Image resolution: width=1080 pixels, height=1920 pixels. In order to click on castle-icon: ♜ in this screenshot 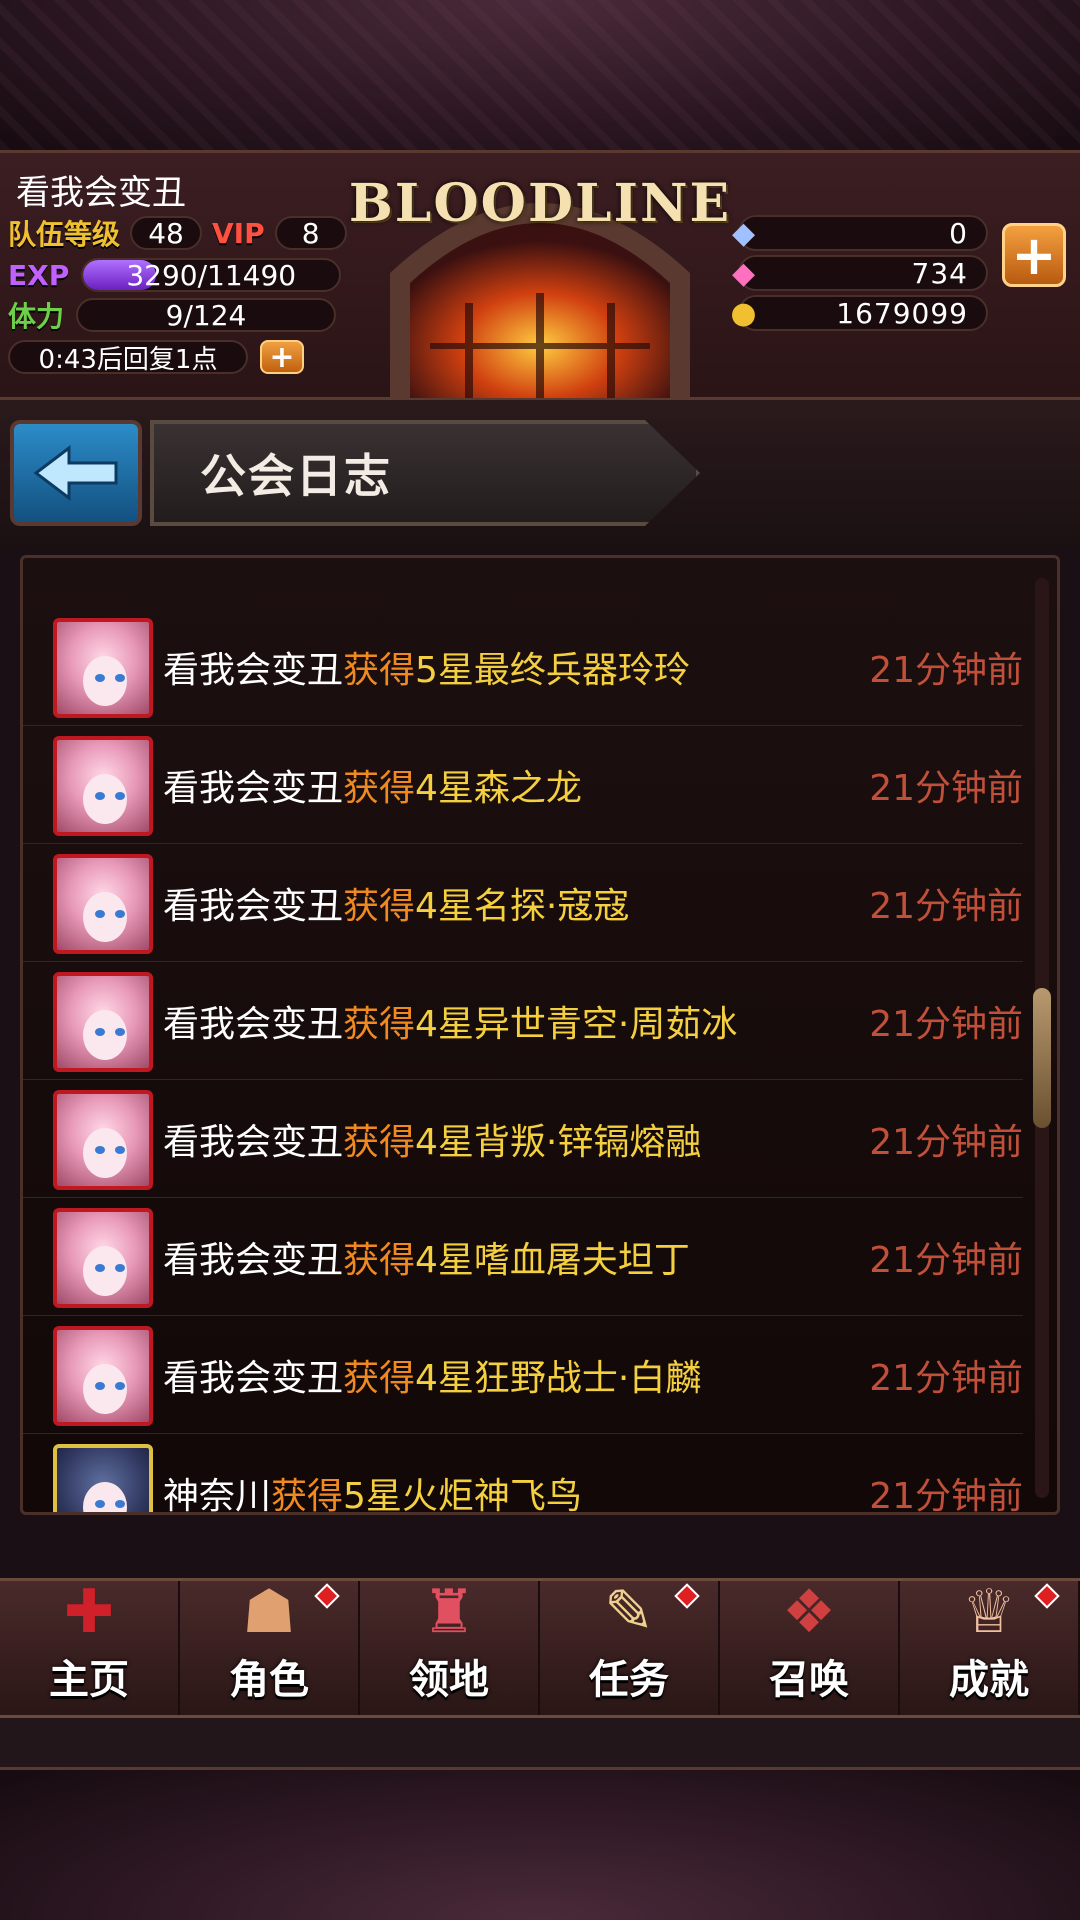, I will do `click(449, 1612)`.